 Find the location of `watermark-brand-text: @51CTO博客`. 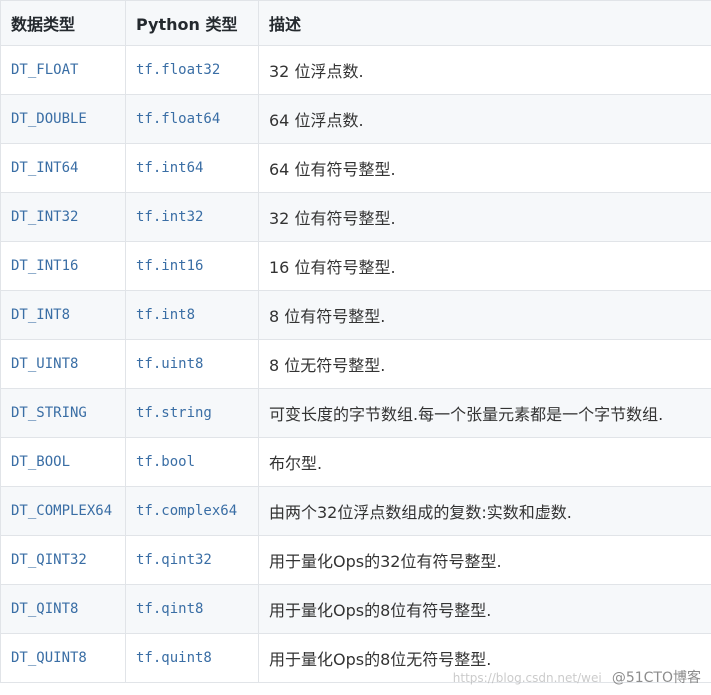

watermark-brand-text: @51CTO博客 is located at coordinates (656, 678).